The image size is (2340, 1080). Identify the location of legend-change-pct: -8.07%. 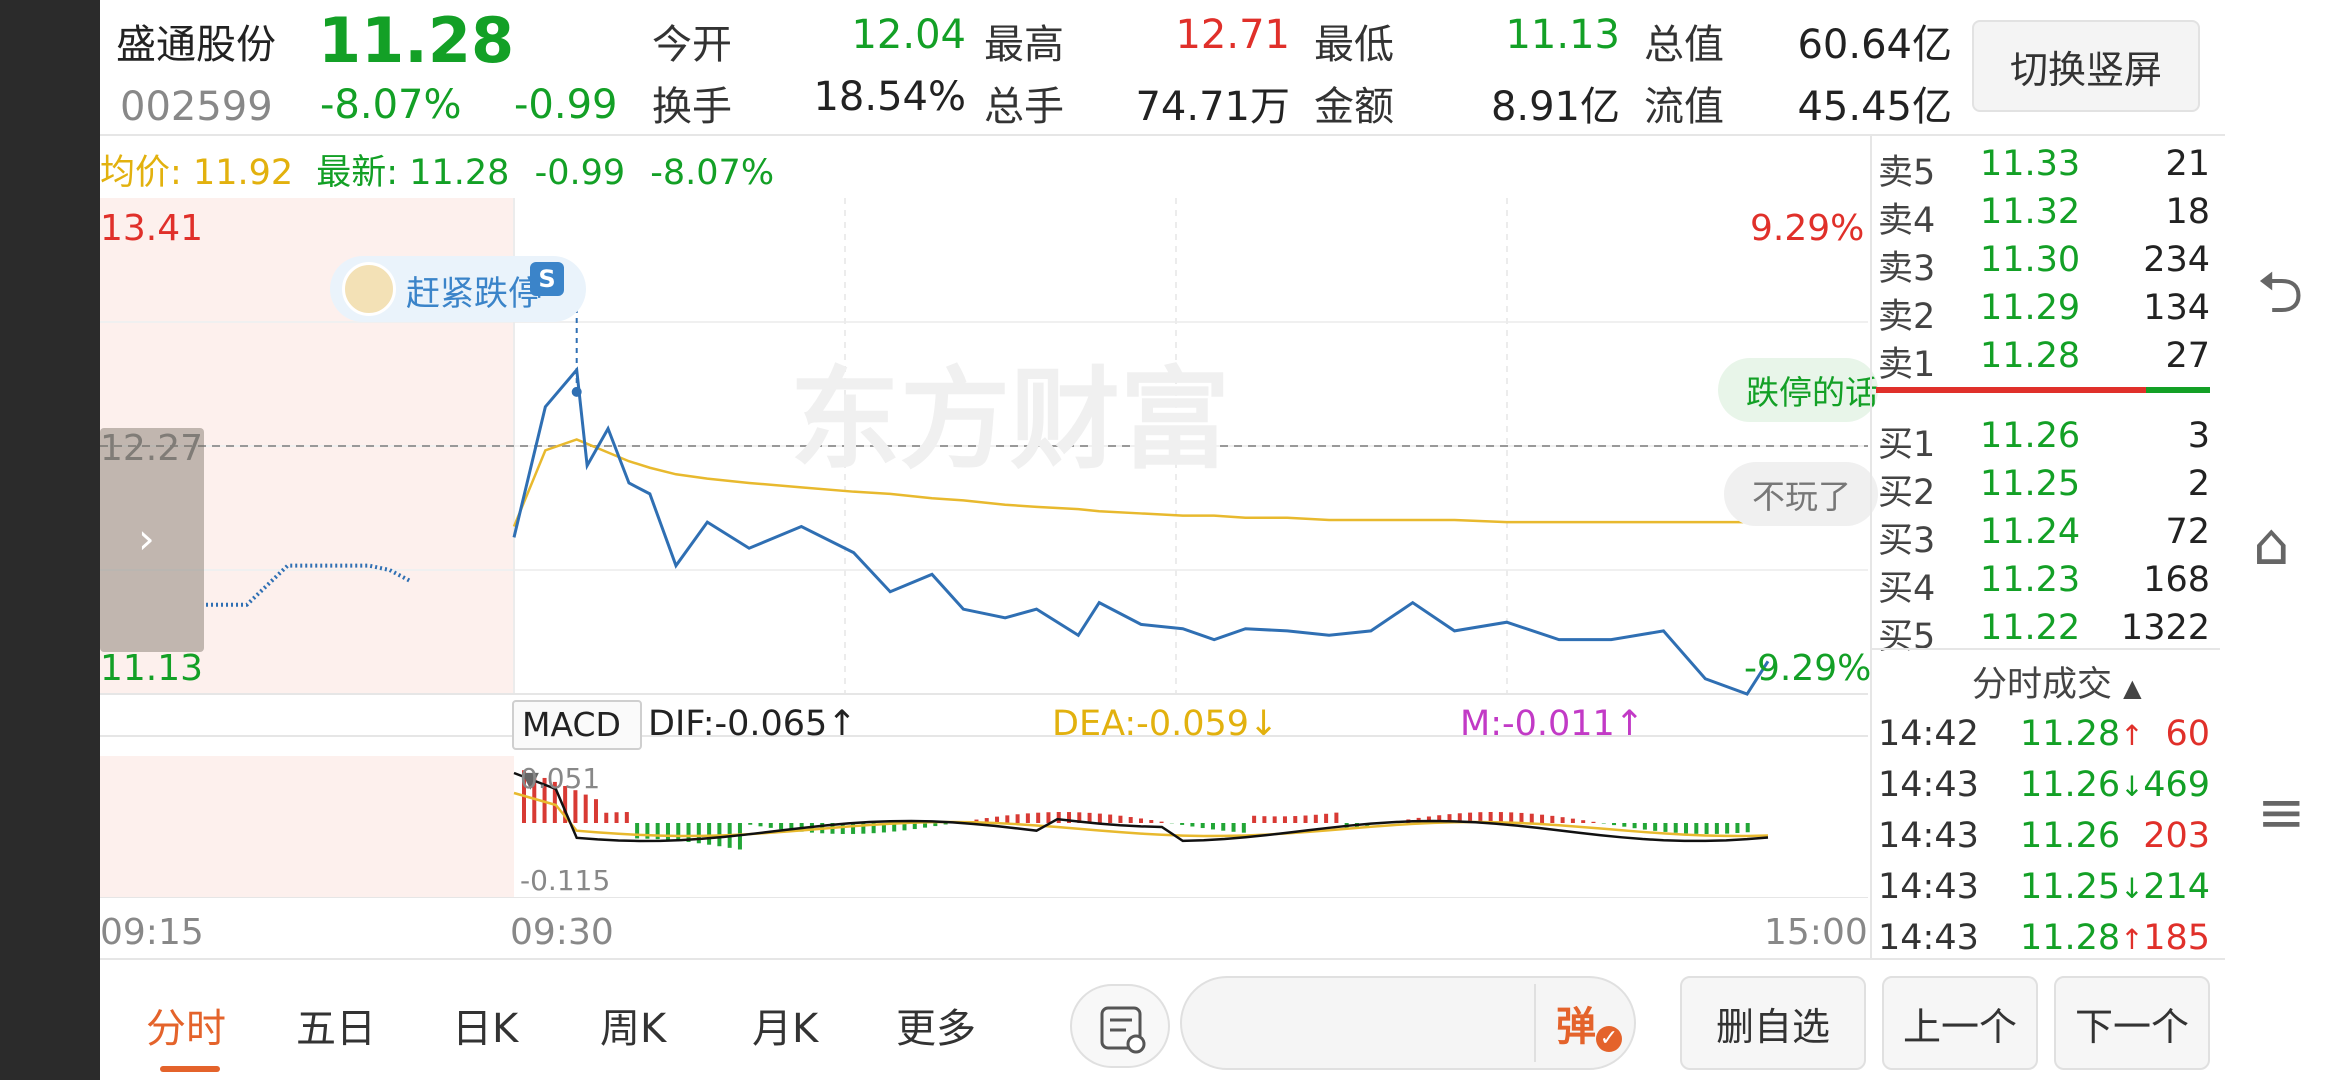
(712, 173).